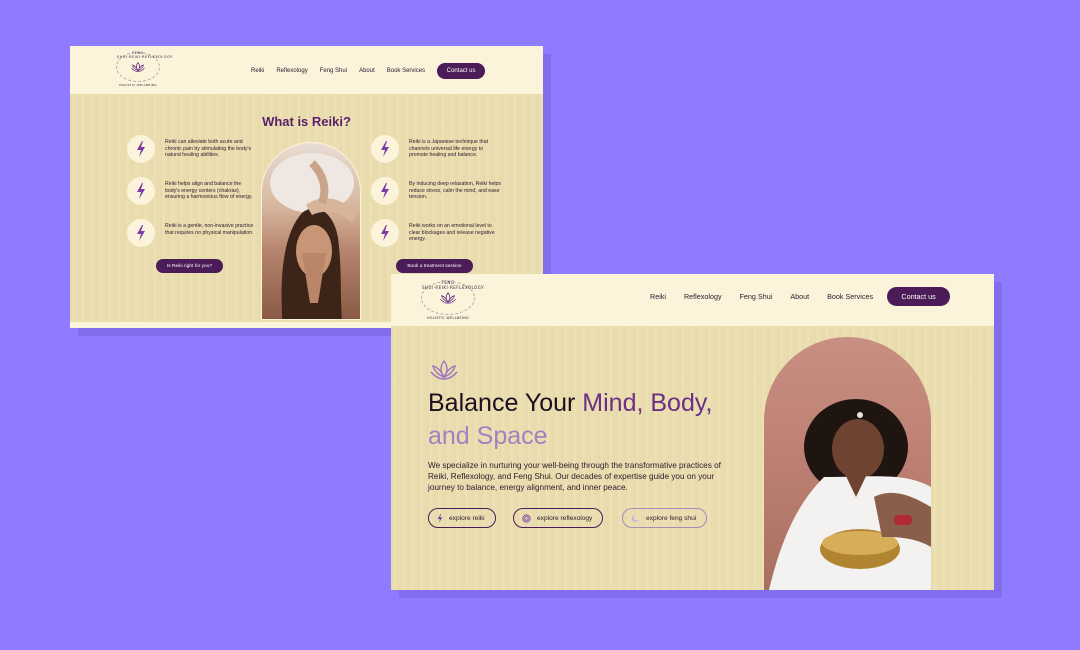  Describe the element at coordinates (505, 403) in the screenshot. I see `hero-title-part1: Balance Your` at that location.